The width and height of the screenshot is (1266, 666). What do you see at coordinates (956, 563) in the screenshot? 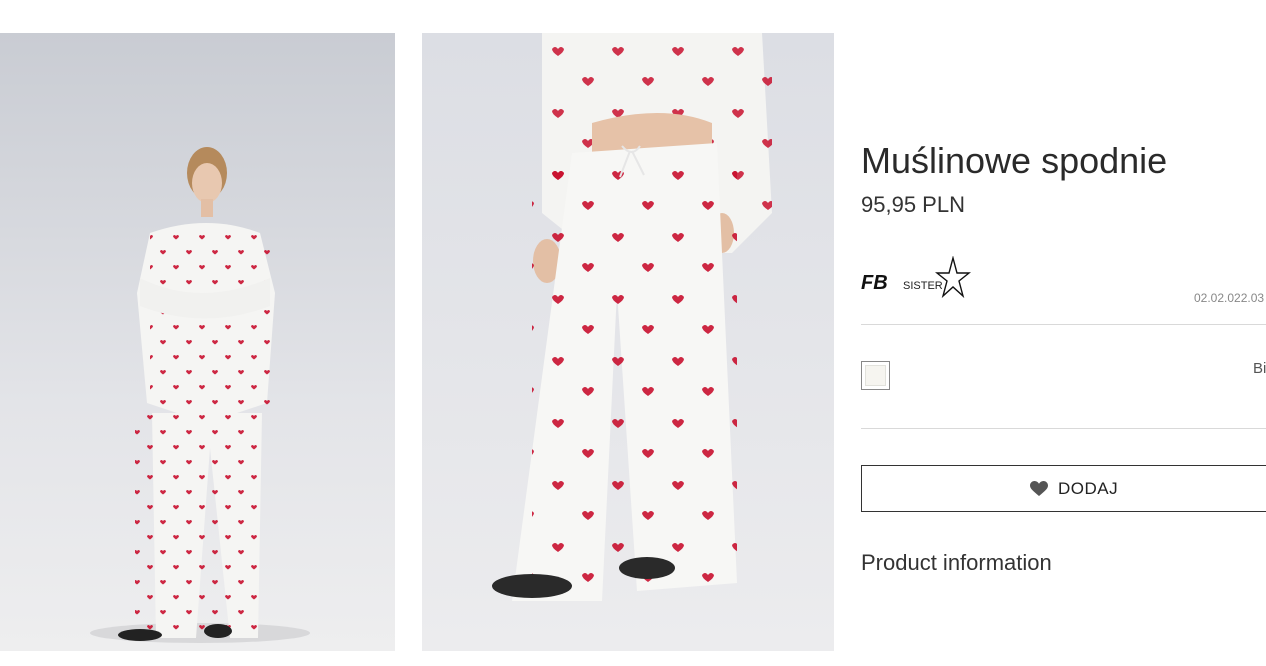
I see `product-information-link: Product information` at bounding box center [956, 563].